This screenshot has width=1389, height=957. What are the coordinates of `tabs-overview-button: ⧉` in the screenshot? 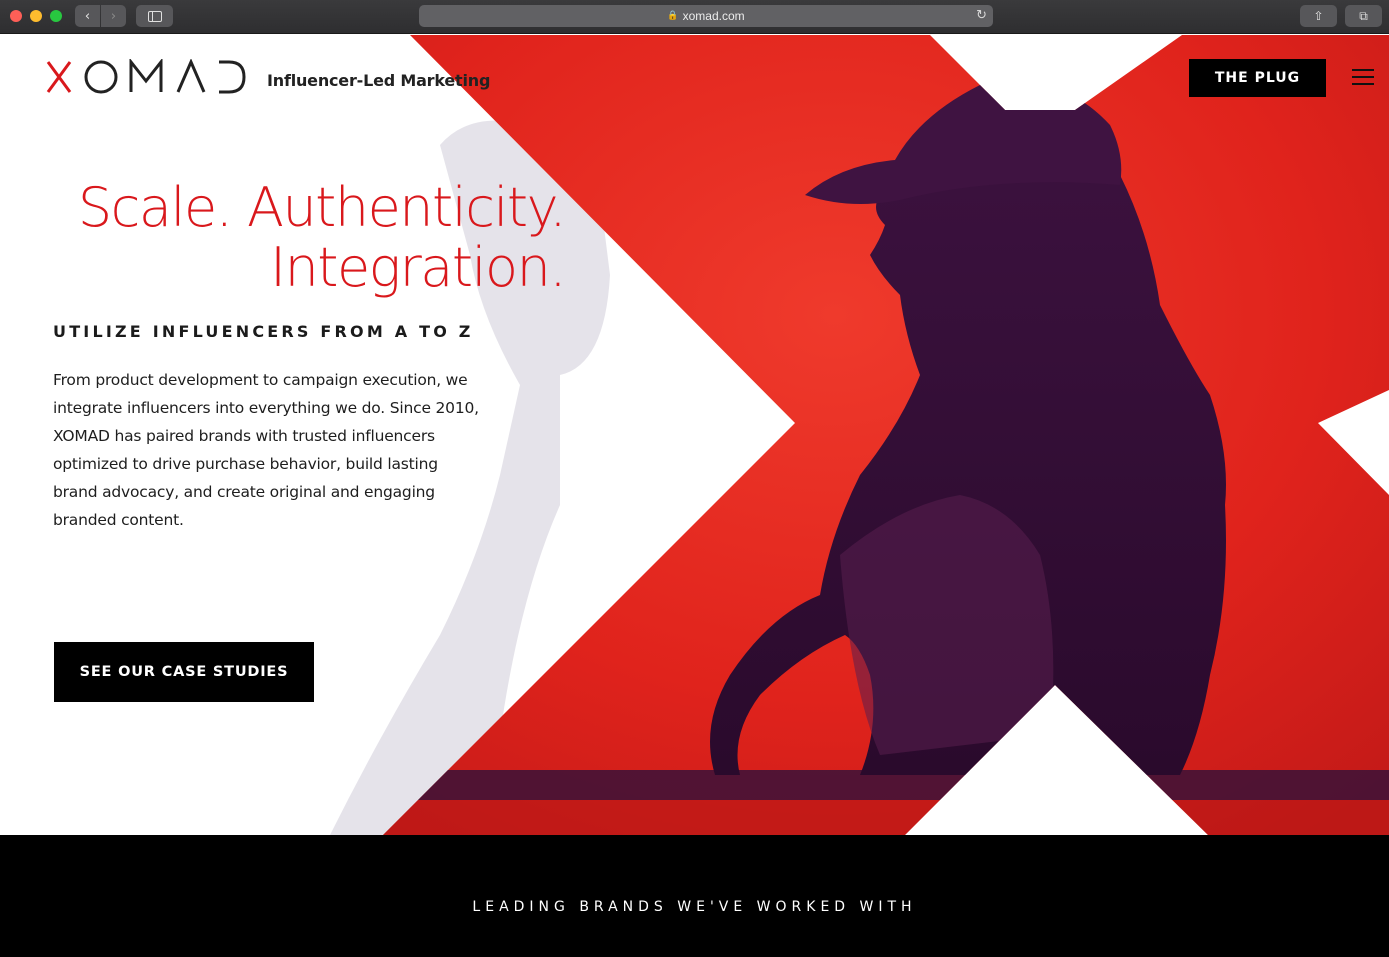 It's located at (1363, 16).